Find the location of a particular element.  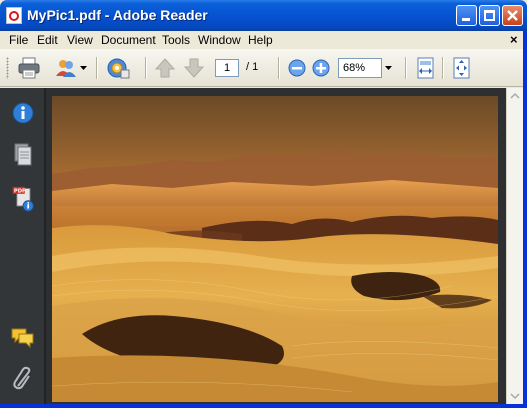

vertical-scrollbar is located at coordinates (514, 246).